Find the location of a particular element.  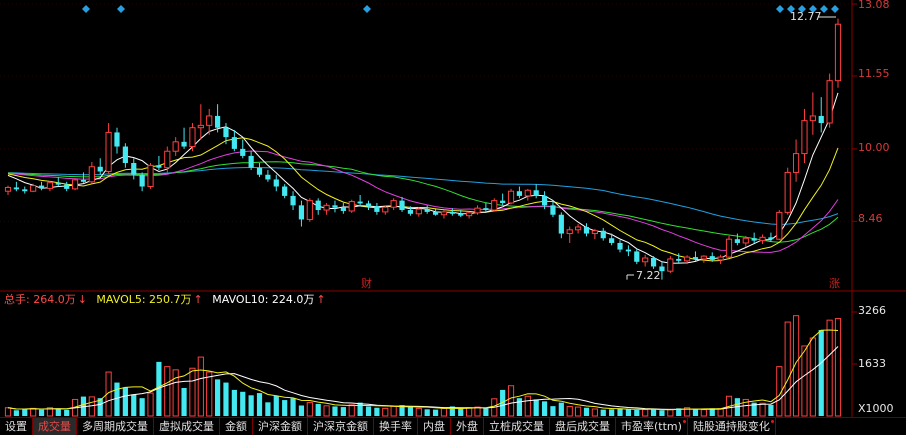

tab-10: 立桩成交量 is located at coordinates (517, 426).